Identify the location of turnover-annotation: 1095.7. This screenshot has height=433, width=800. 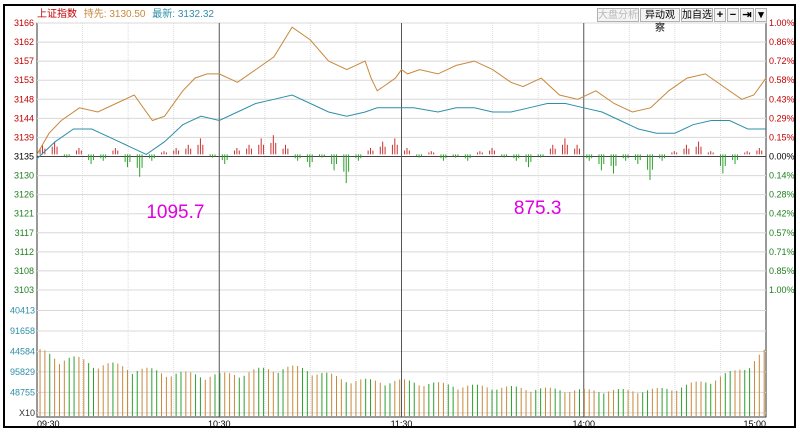
(175, 212).